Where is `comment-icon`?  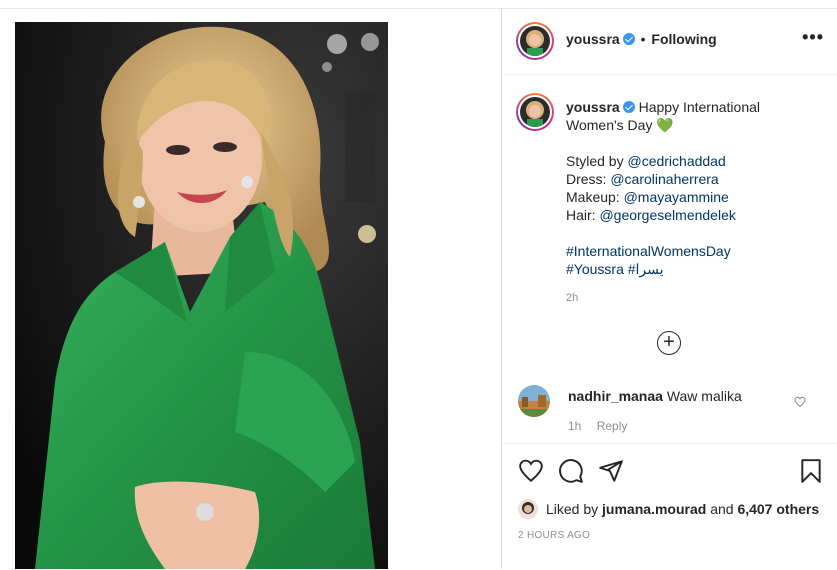
comment-icon is located at coordinates (571, 473).